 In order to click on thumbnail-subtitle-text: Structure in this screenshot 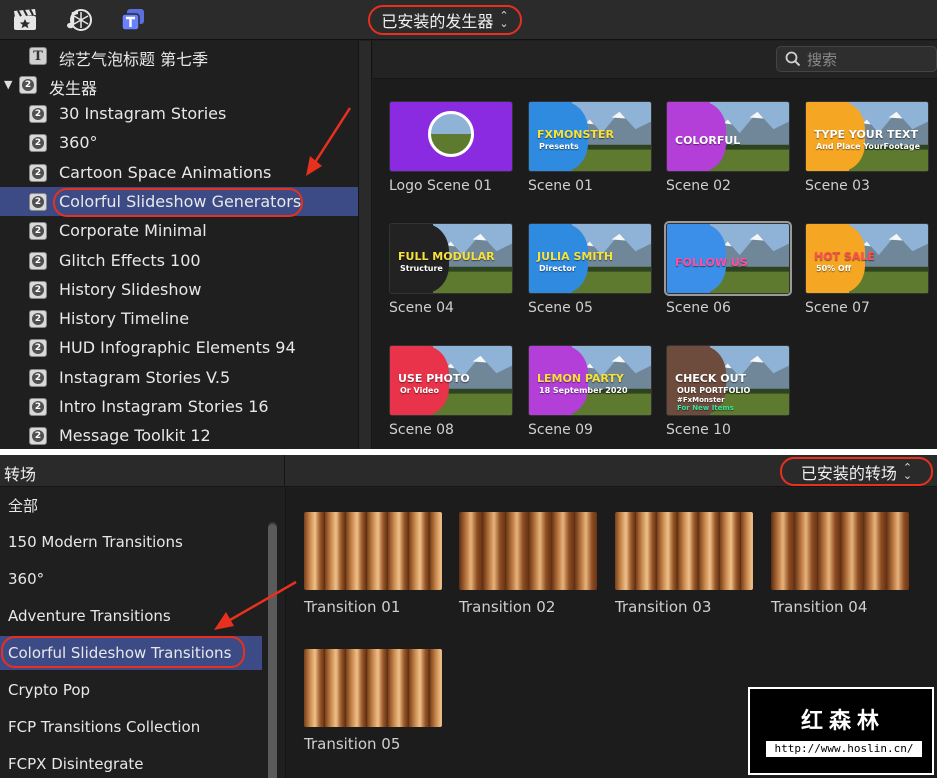, I will do `click(421, 268)`.